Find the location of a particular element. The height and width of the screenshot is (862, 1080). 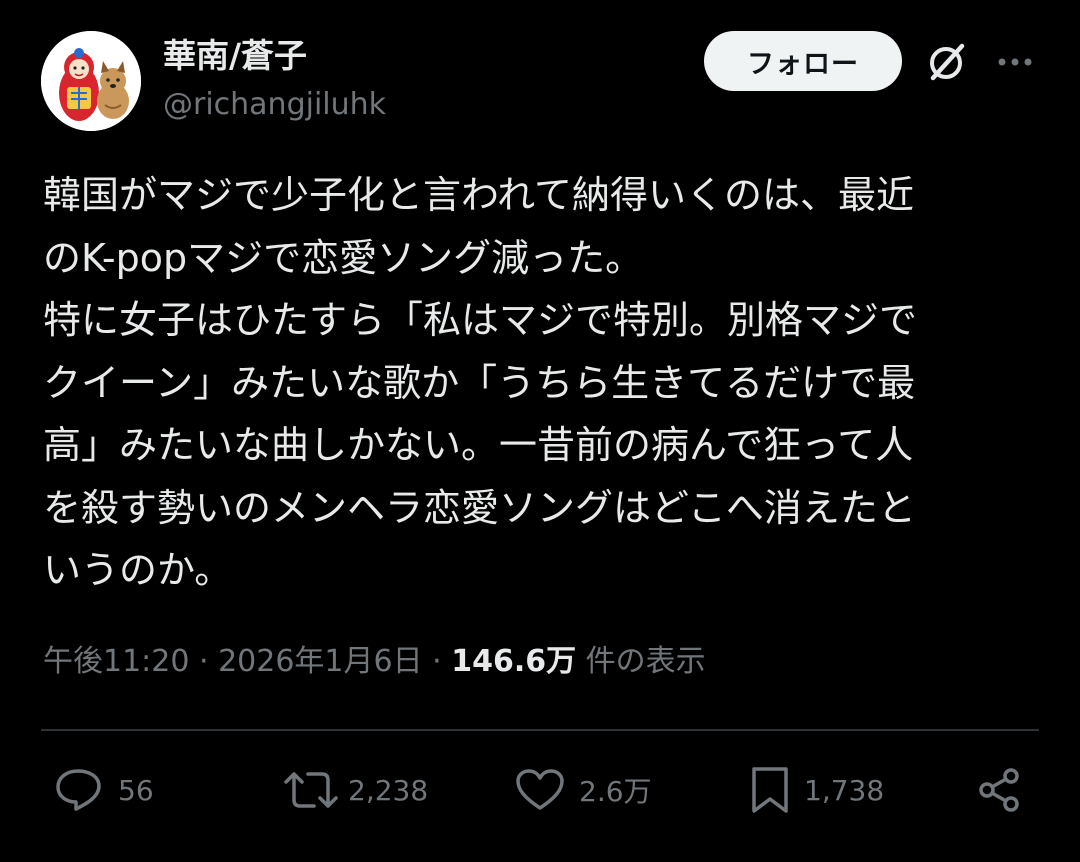

share-button is located at coordinates (999, 790).